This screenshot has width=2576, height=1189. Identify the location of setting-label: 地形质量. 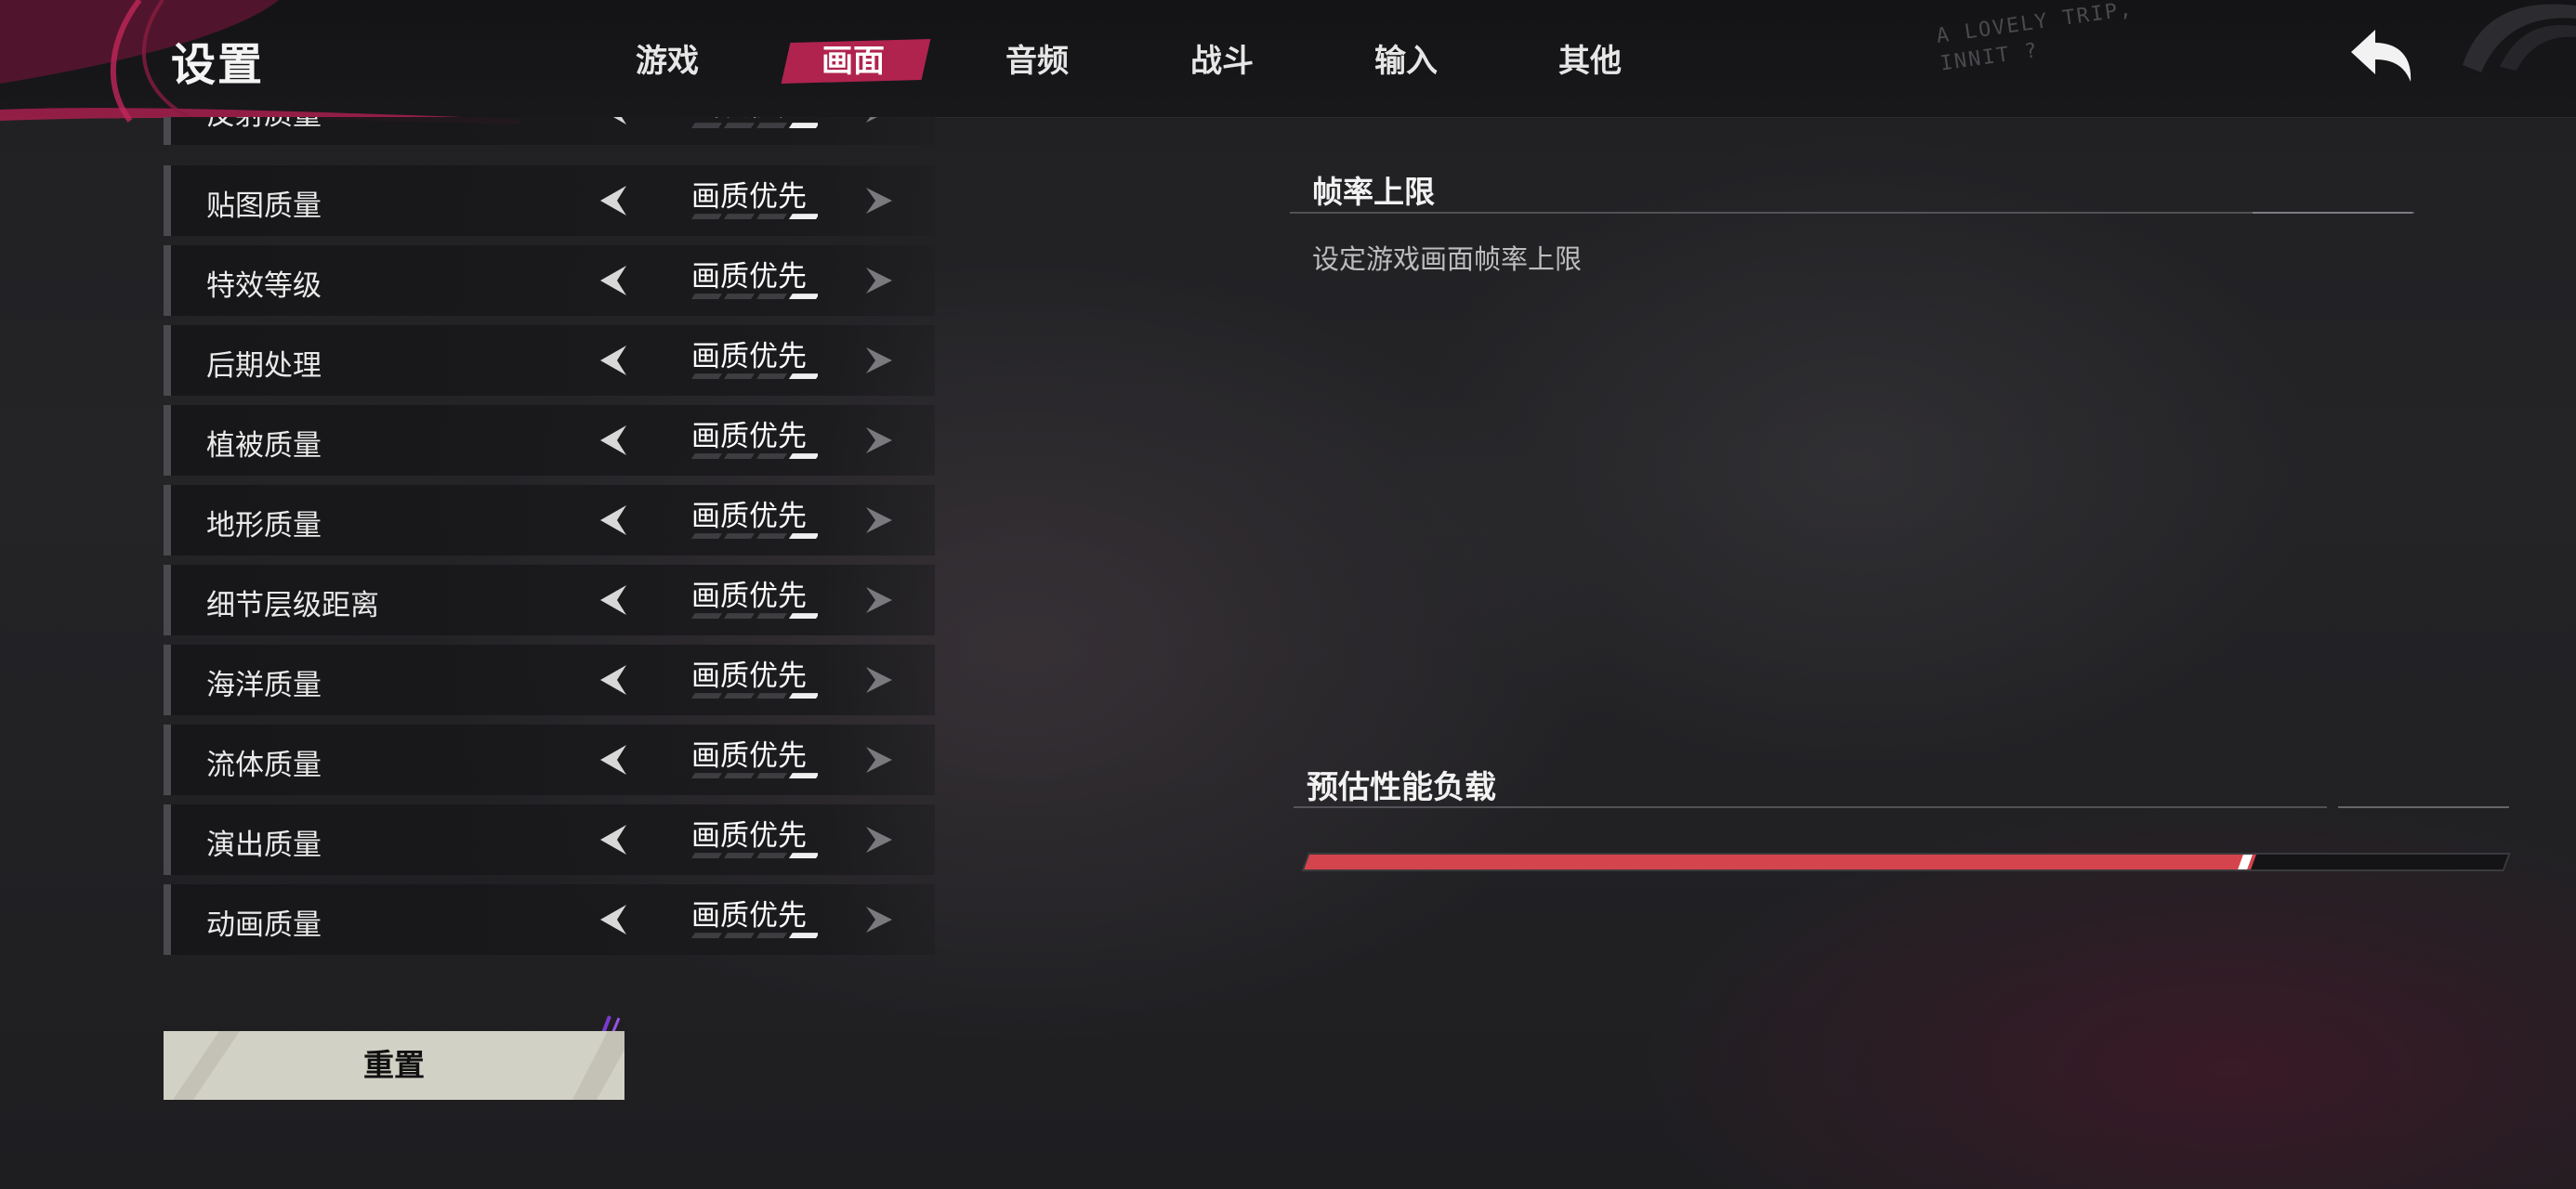
(264, 526).